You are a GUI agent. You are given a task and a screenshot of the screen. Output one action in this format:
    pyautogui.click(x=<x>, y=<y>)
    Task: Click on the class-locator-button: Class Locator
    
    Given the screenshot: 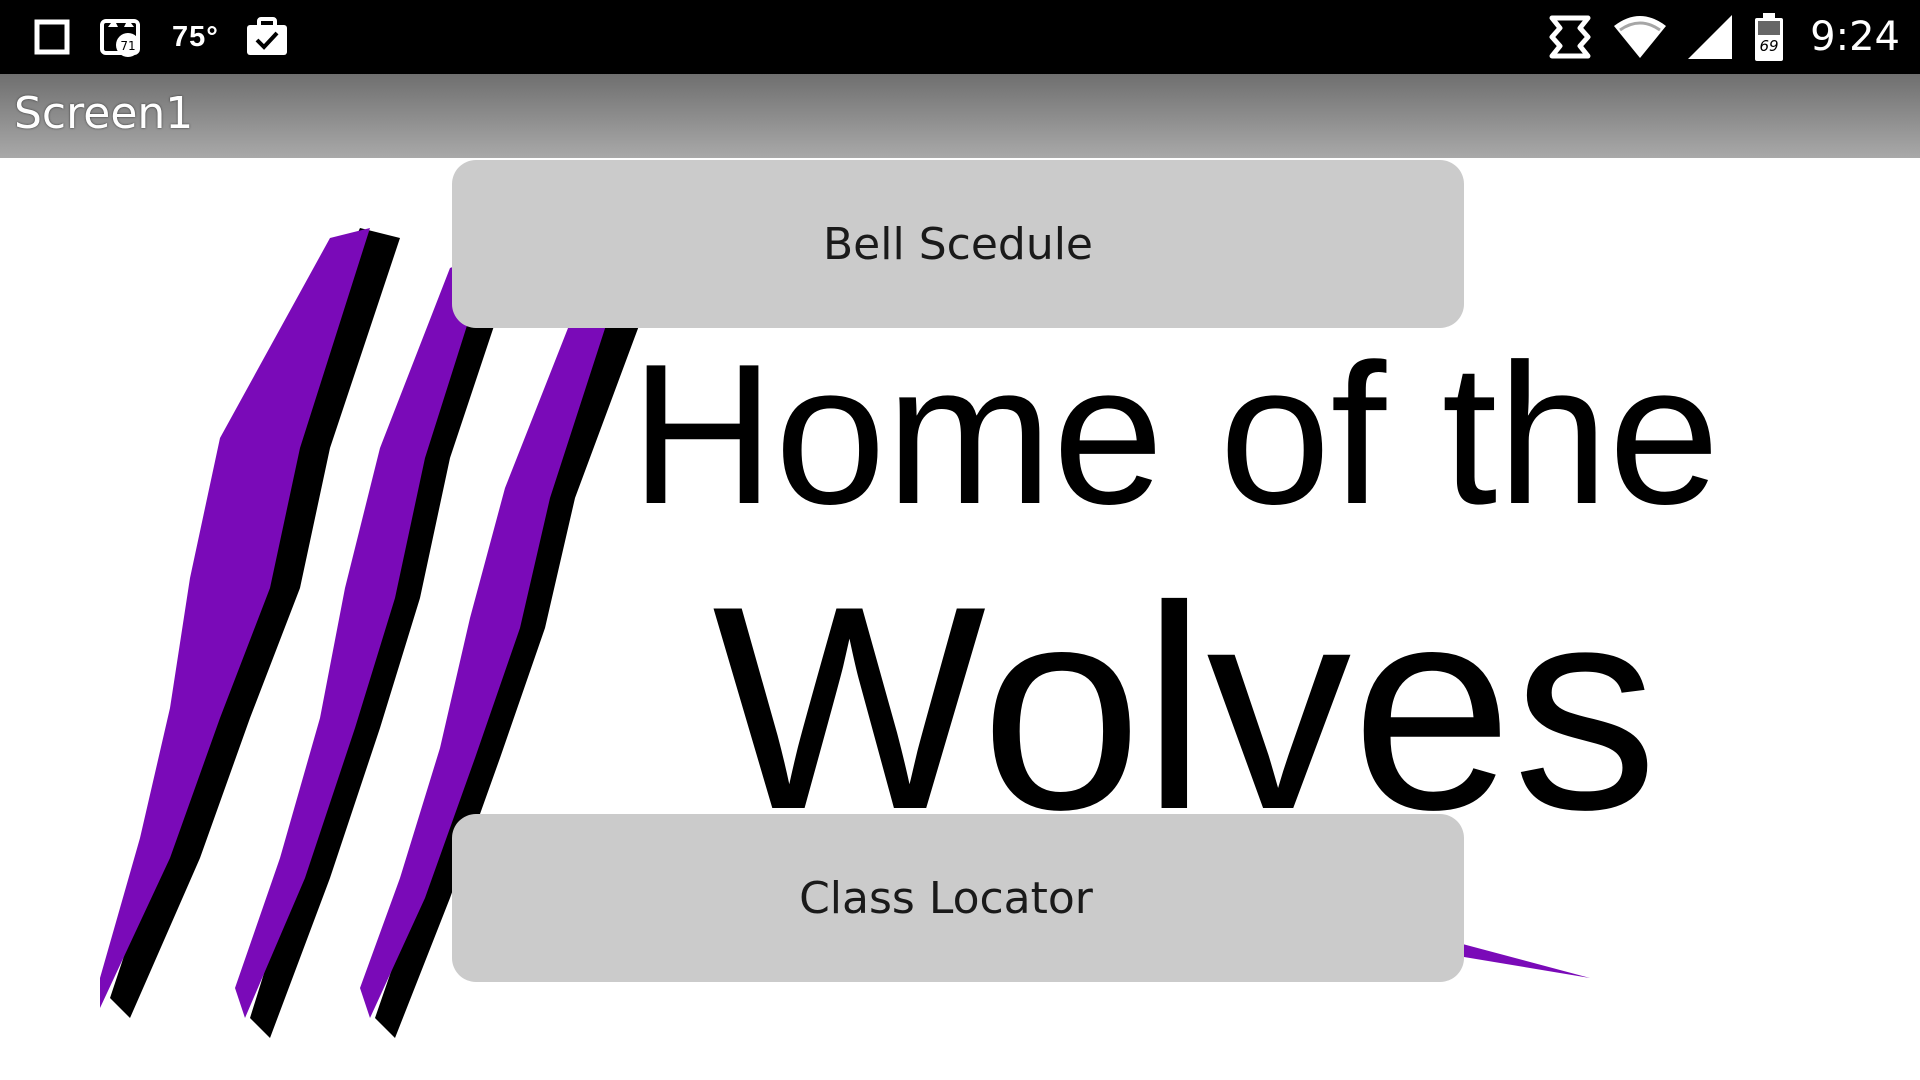 What is the action you would take?
    pyautogui.click(x=958, y=898)
    